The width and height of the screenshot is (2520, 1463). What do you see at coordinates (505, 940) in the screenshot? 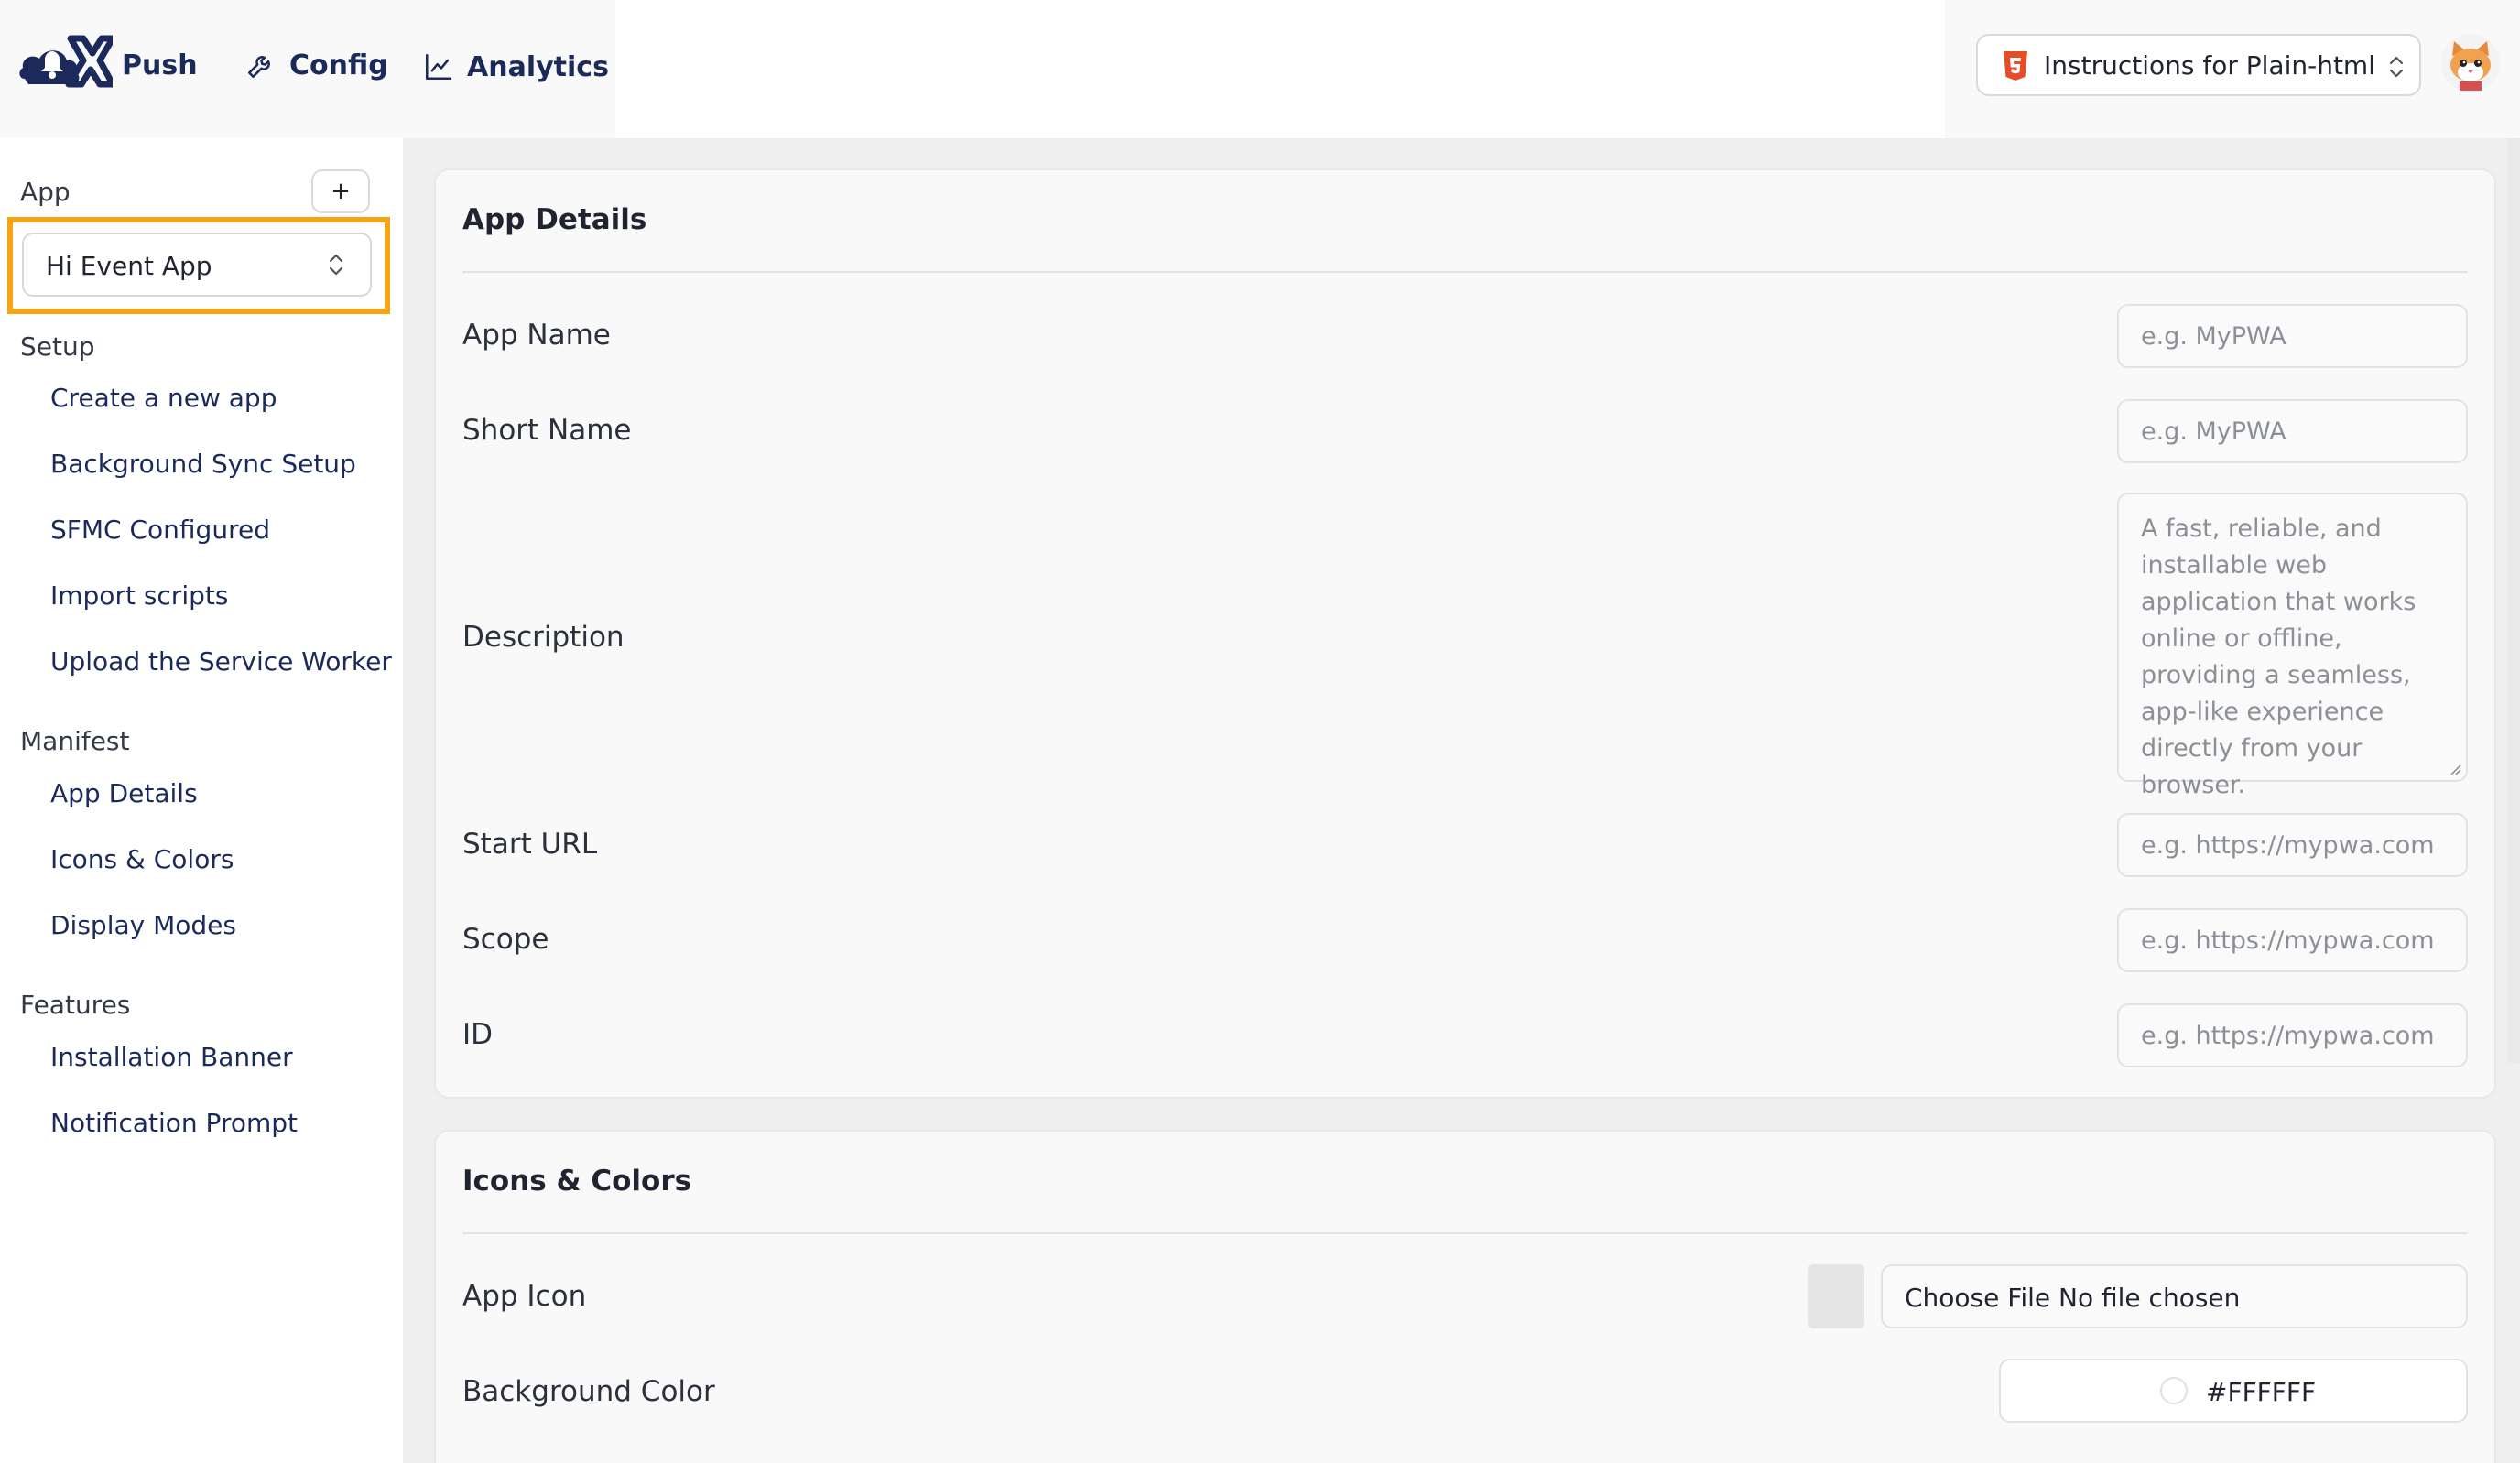
I see `scope-label: Scope` at bounding box center [505, 940].